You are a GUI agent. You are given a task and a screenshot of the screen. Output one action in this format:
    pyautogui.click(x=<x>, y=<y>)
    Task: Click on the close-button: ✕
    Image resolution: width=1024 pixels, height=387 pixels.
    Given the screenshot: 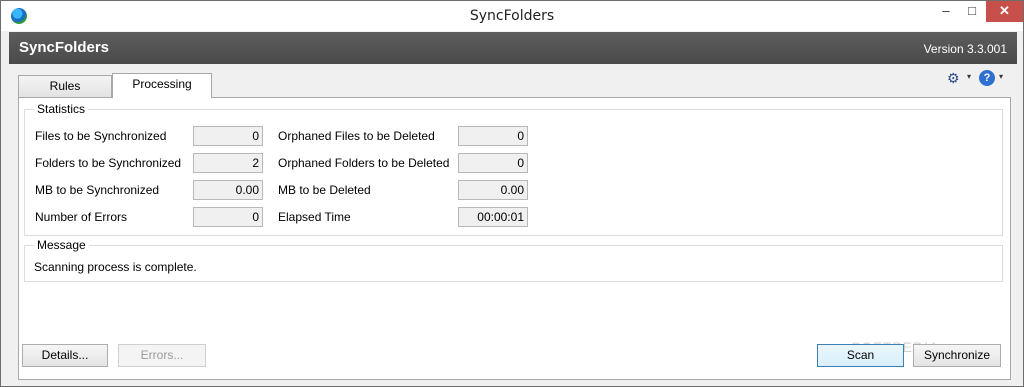 What is the action you would take?
    pyautogui.click(x=1004, y=11)
    